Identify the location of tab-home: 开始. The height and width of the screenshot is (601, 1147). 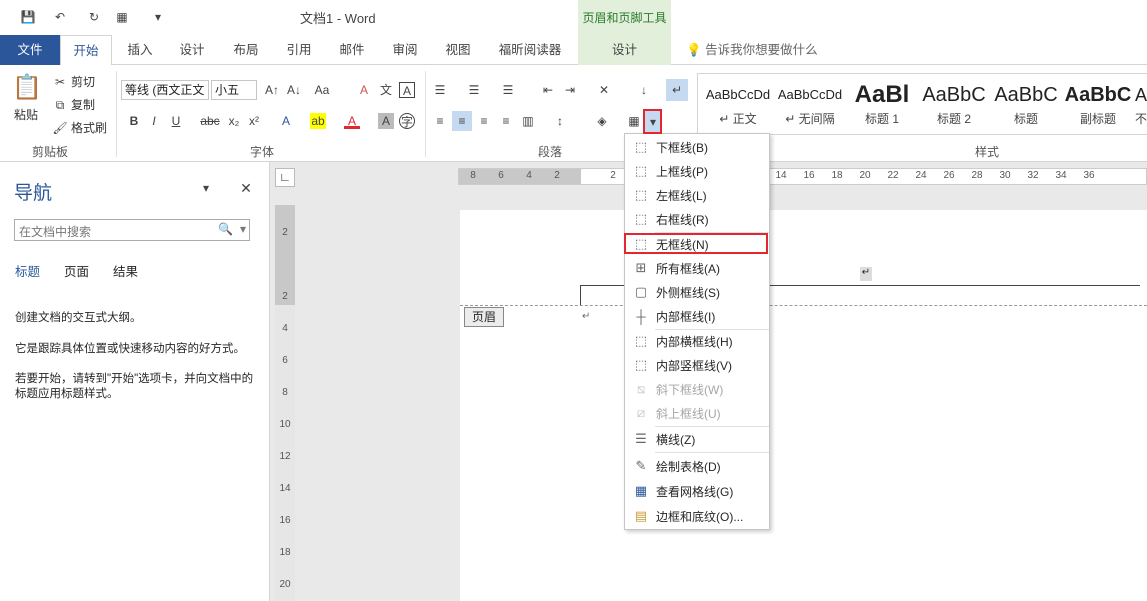
(86, 50).